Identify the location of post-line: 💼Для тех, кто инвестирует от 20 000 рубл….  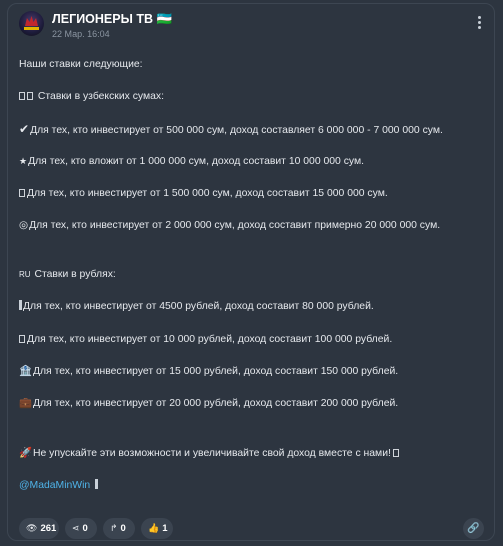
(209, 403).